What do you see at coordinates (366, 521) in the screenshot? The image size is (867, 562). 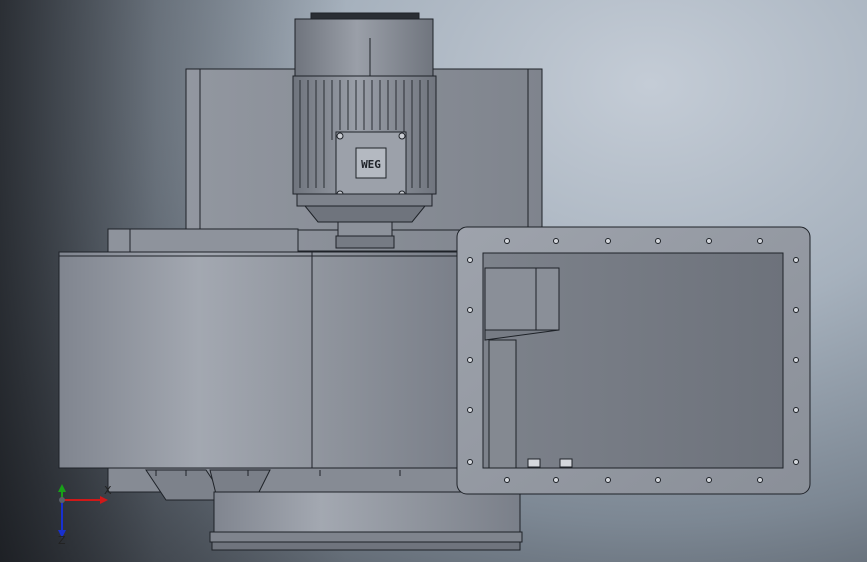 I see `inlet-bell` at bounding box center [366, 521].